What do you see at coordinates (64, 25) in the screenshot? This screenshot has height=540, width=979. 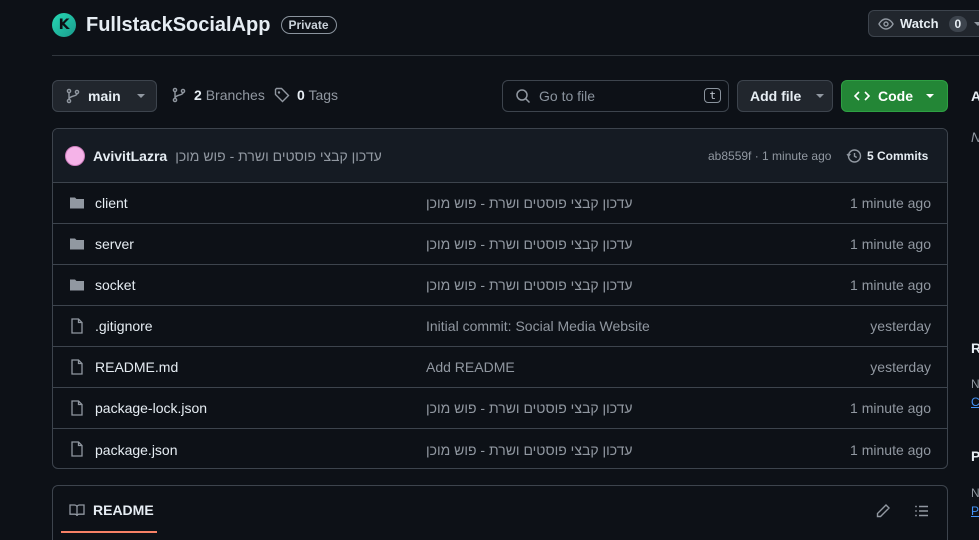 I see `repo-logo-icon: K` at bounding box center [64, 25].